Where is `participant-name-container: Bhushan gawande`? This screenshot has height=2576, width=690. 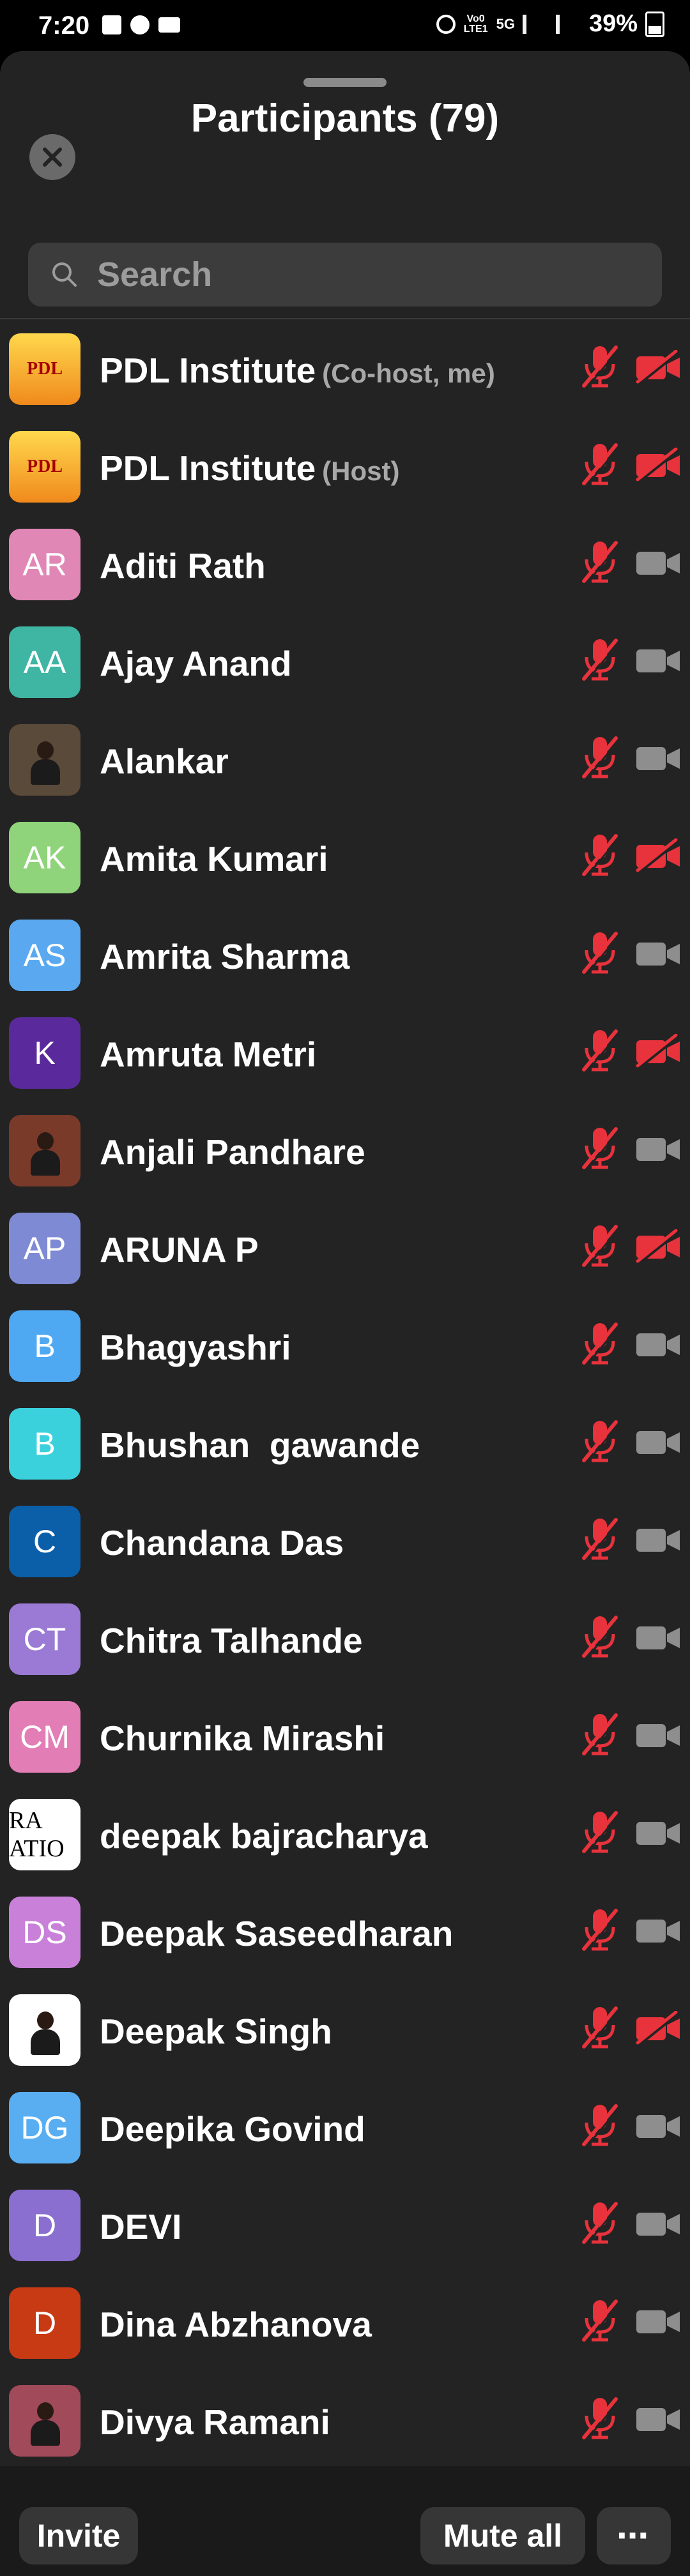 participant-name-container: Bhushan gawande is located at coordinates (260, 1446).